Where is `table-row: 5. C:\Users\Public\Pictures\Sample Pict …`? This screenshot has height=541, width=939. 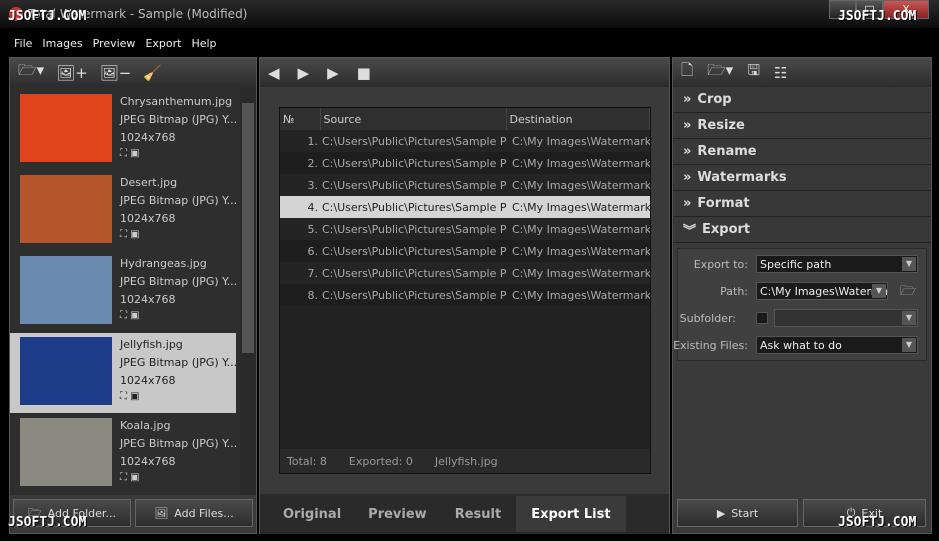
table-row: 5. C:\Users\Public\Pictures\Sample Pict … is located at coordinates (465, 229).